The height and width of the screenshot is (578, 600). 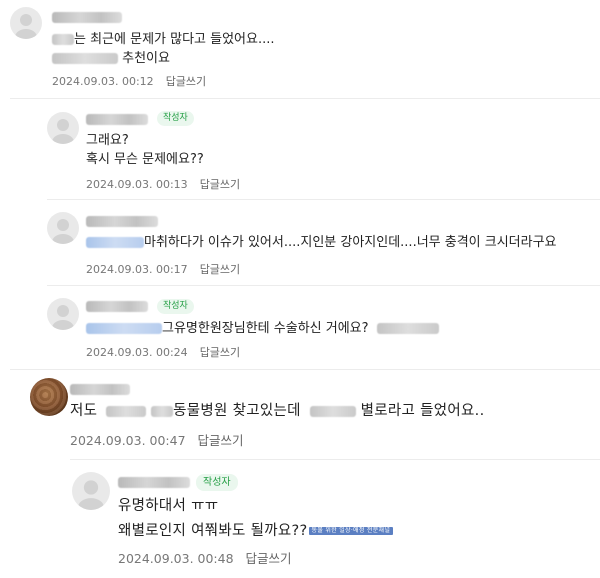 What do you see at coordinates (305, 98) in the screenshot?
I see `divider` at bounding box center [305, 98].